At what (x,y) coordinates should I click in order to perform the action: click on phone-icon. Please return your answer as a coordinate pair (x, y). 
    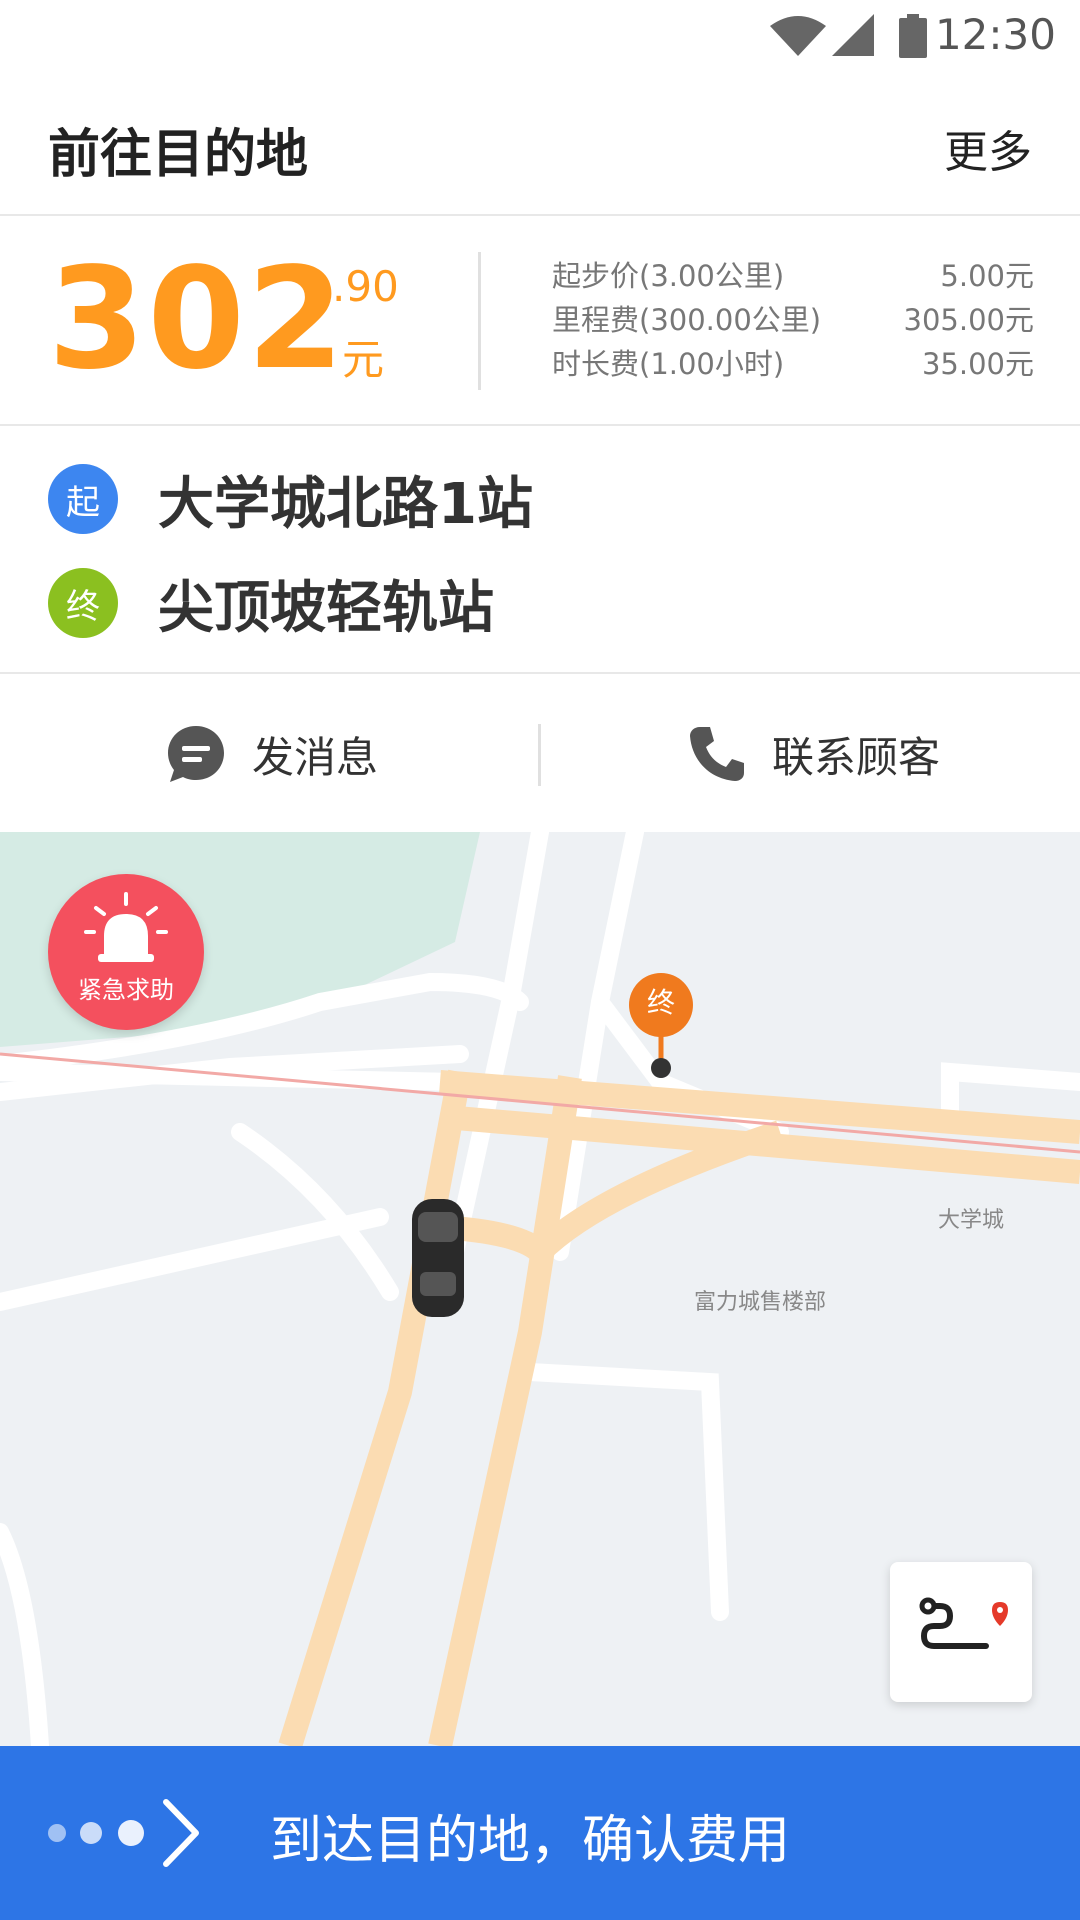
    Looking at the image, I should click on (717, 754).